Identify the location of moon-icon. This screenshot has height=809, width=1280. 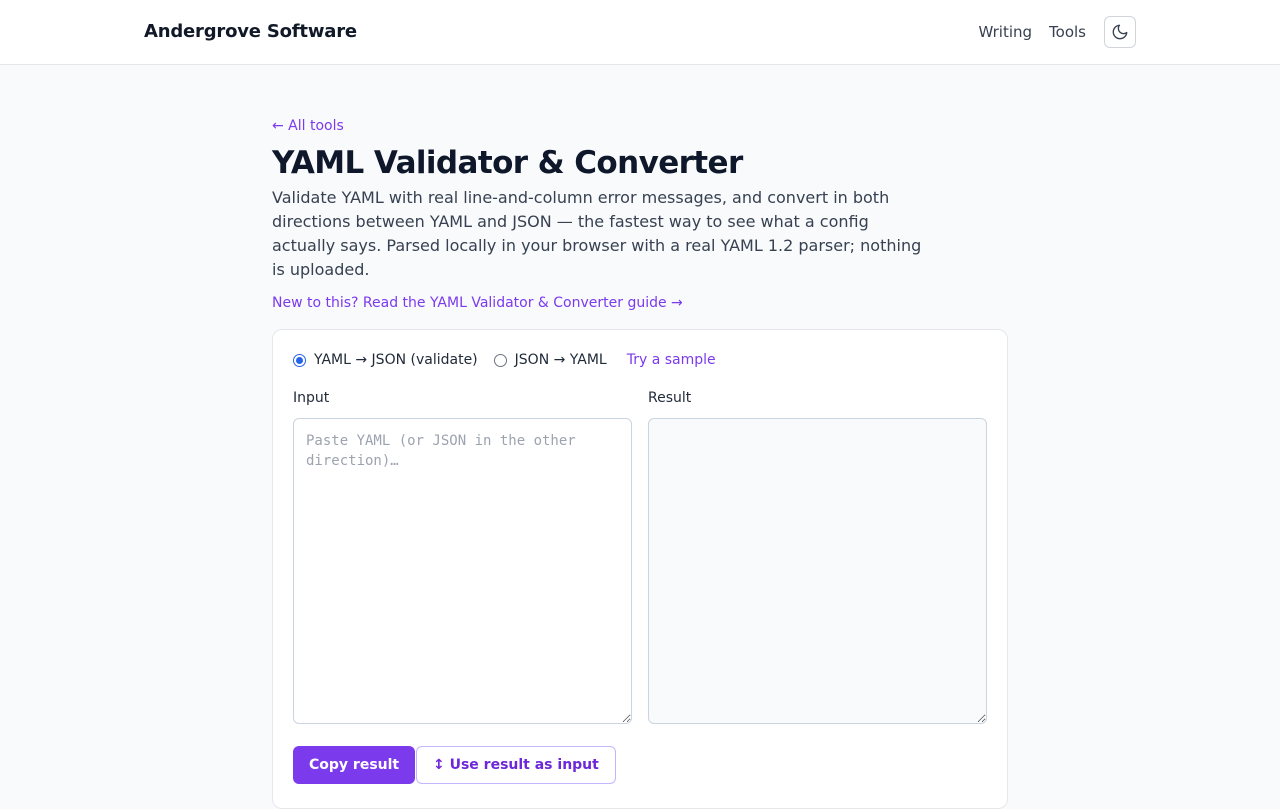
(1120, 32).